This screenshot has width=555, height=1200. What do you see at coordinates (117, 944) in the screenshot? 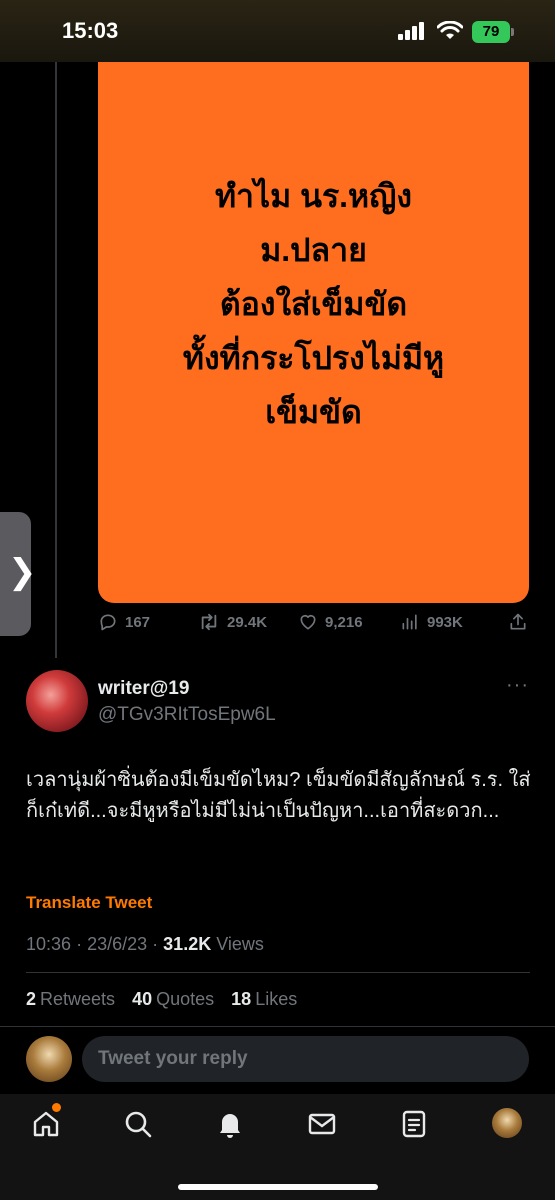
I see `tweet-date: 23/6/23` at bounding box center [117, 944].